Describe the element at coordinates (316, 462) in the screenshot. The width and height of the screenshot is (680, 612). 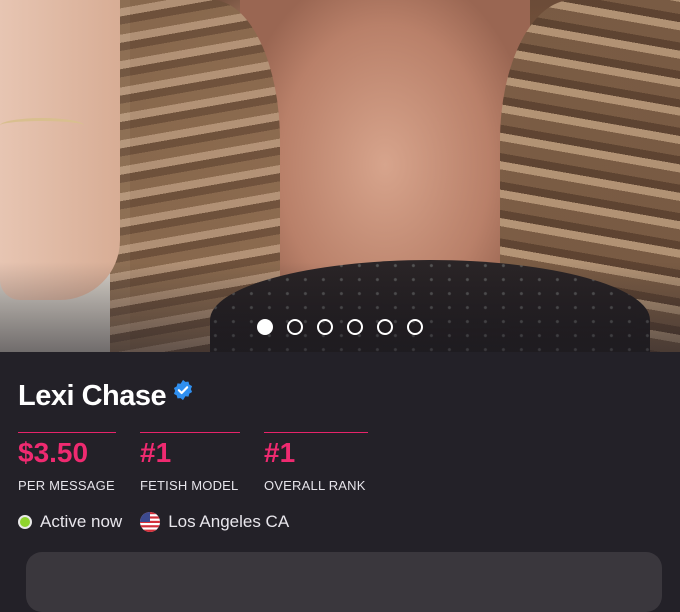
I see `stat-overall-rank: #1 OVERALL RANK` at that location.